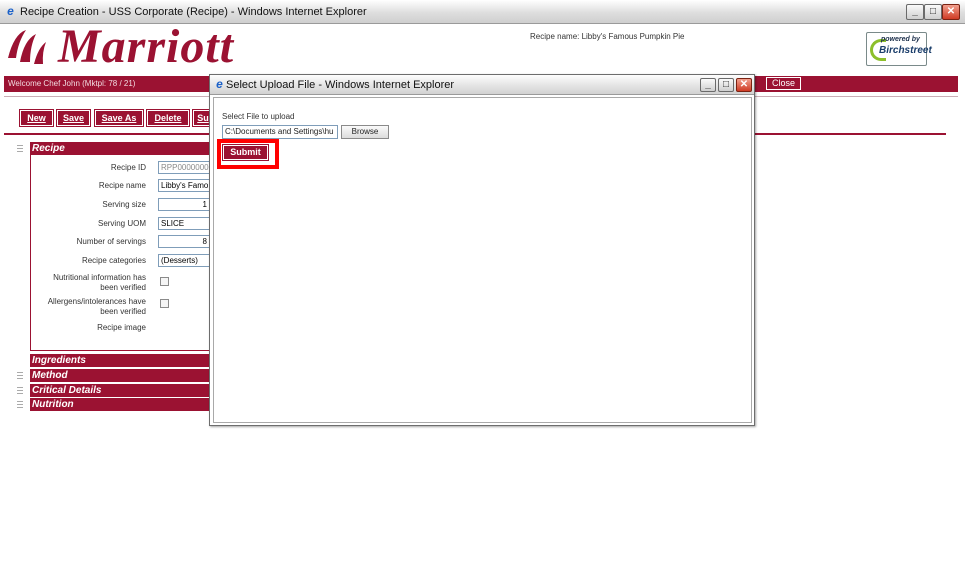  Describe the element at coordinates (120, 390) in the screenshot. I see `section-critical-details: Critical Details` at that location.